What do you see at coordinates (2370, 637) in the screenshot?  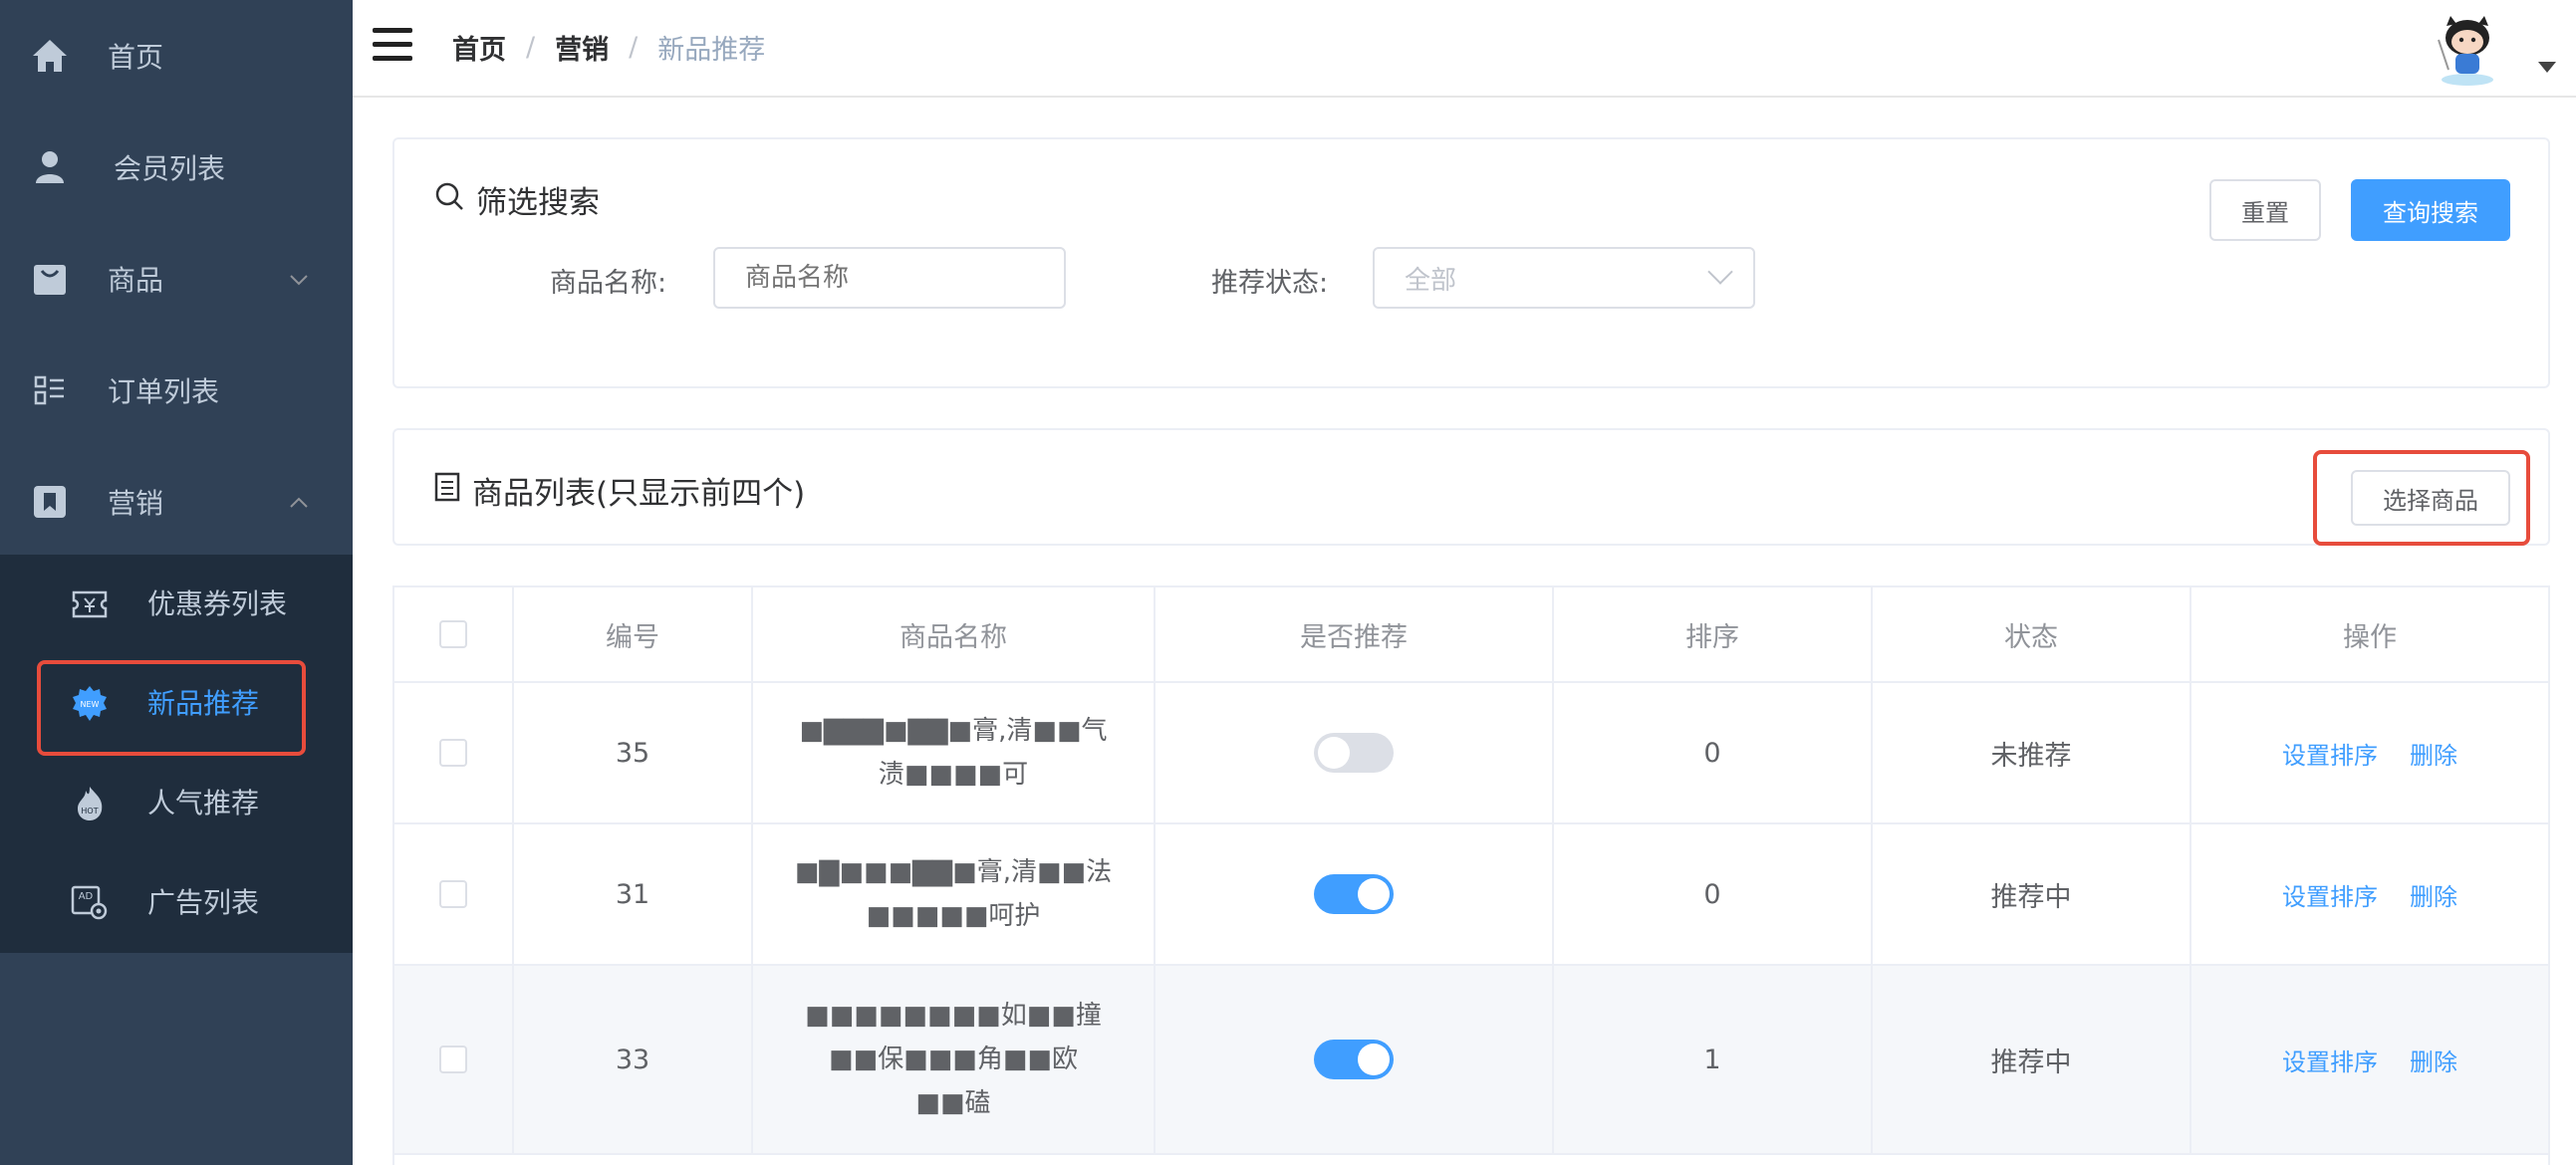 I see `column-header-actions: 操作` at bounding box center [2370, 637].